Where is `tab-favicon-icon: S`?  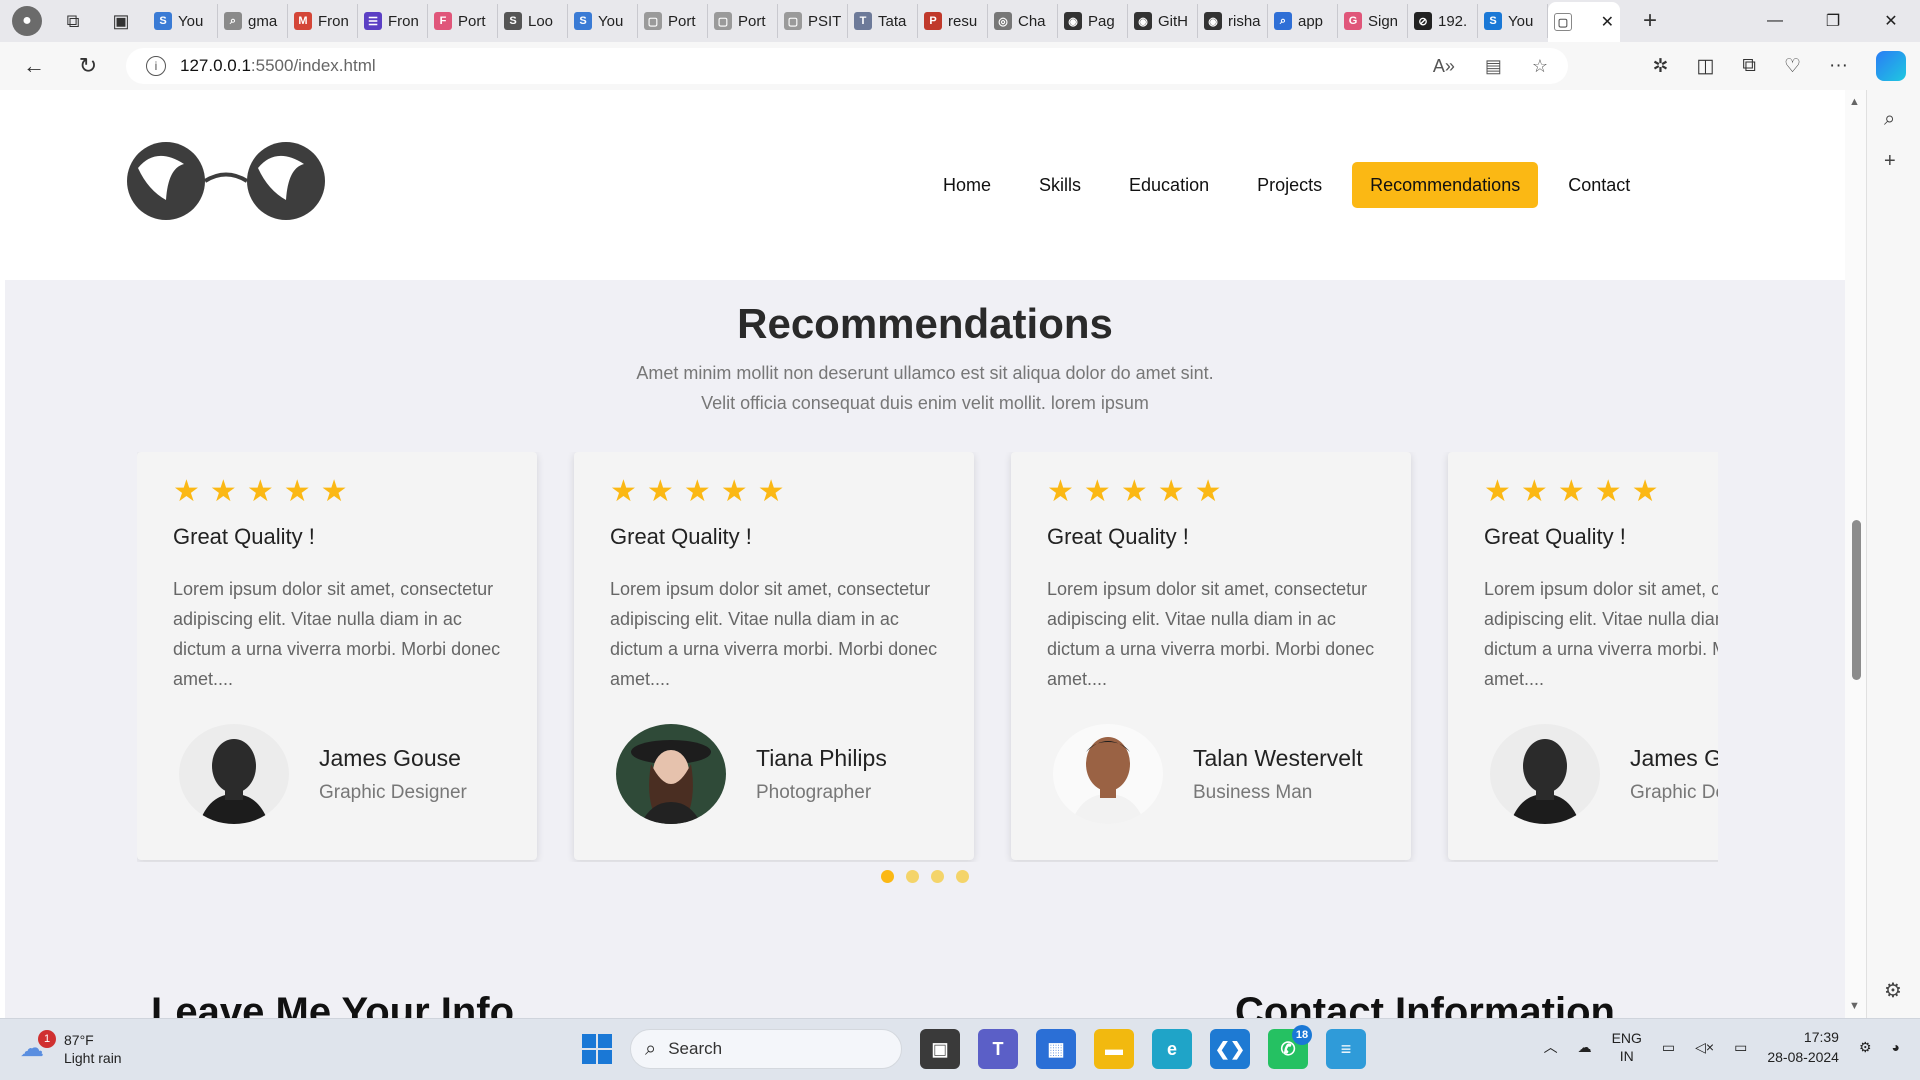
tab-favicon-icon: S is located at coordinates (1493, 21).